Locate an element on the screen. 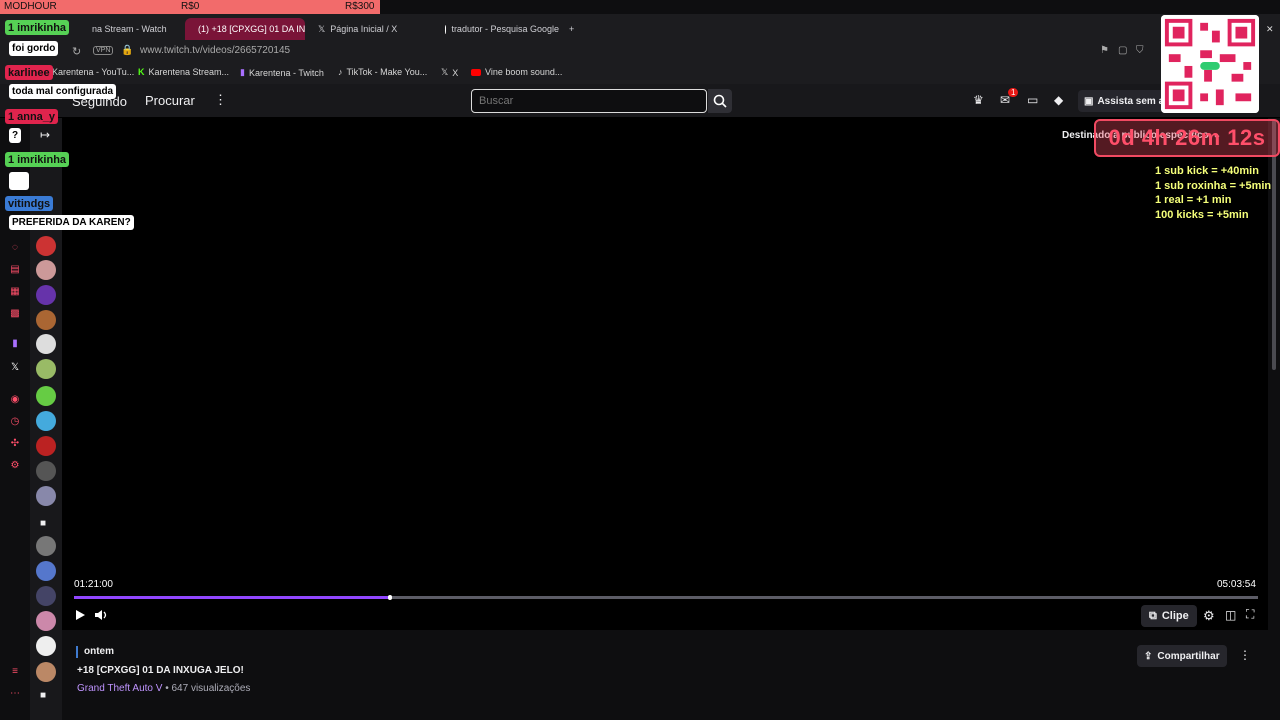 The image size is (1280, 720). crown-icon: ♛ is located at coordinates (978, 100).